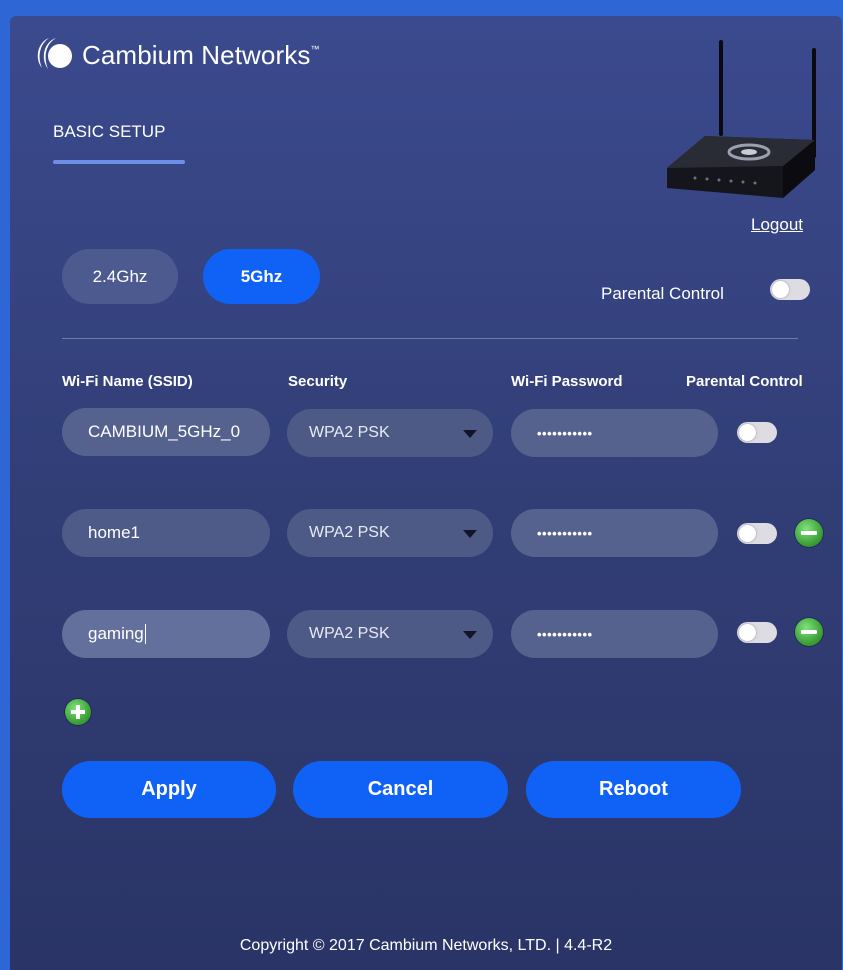 The height and width of the screenshot is (970, 843). I want to click on section-divider, so click(430, 338).